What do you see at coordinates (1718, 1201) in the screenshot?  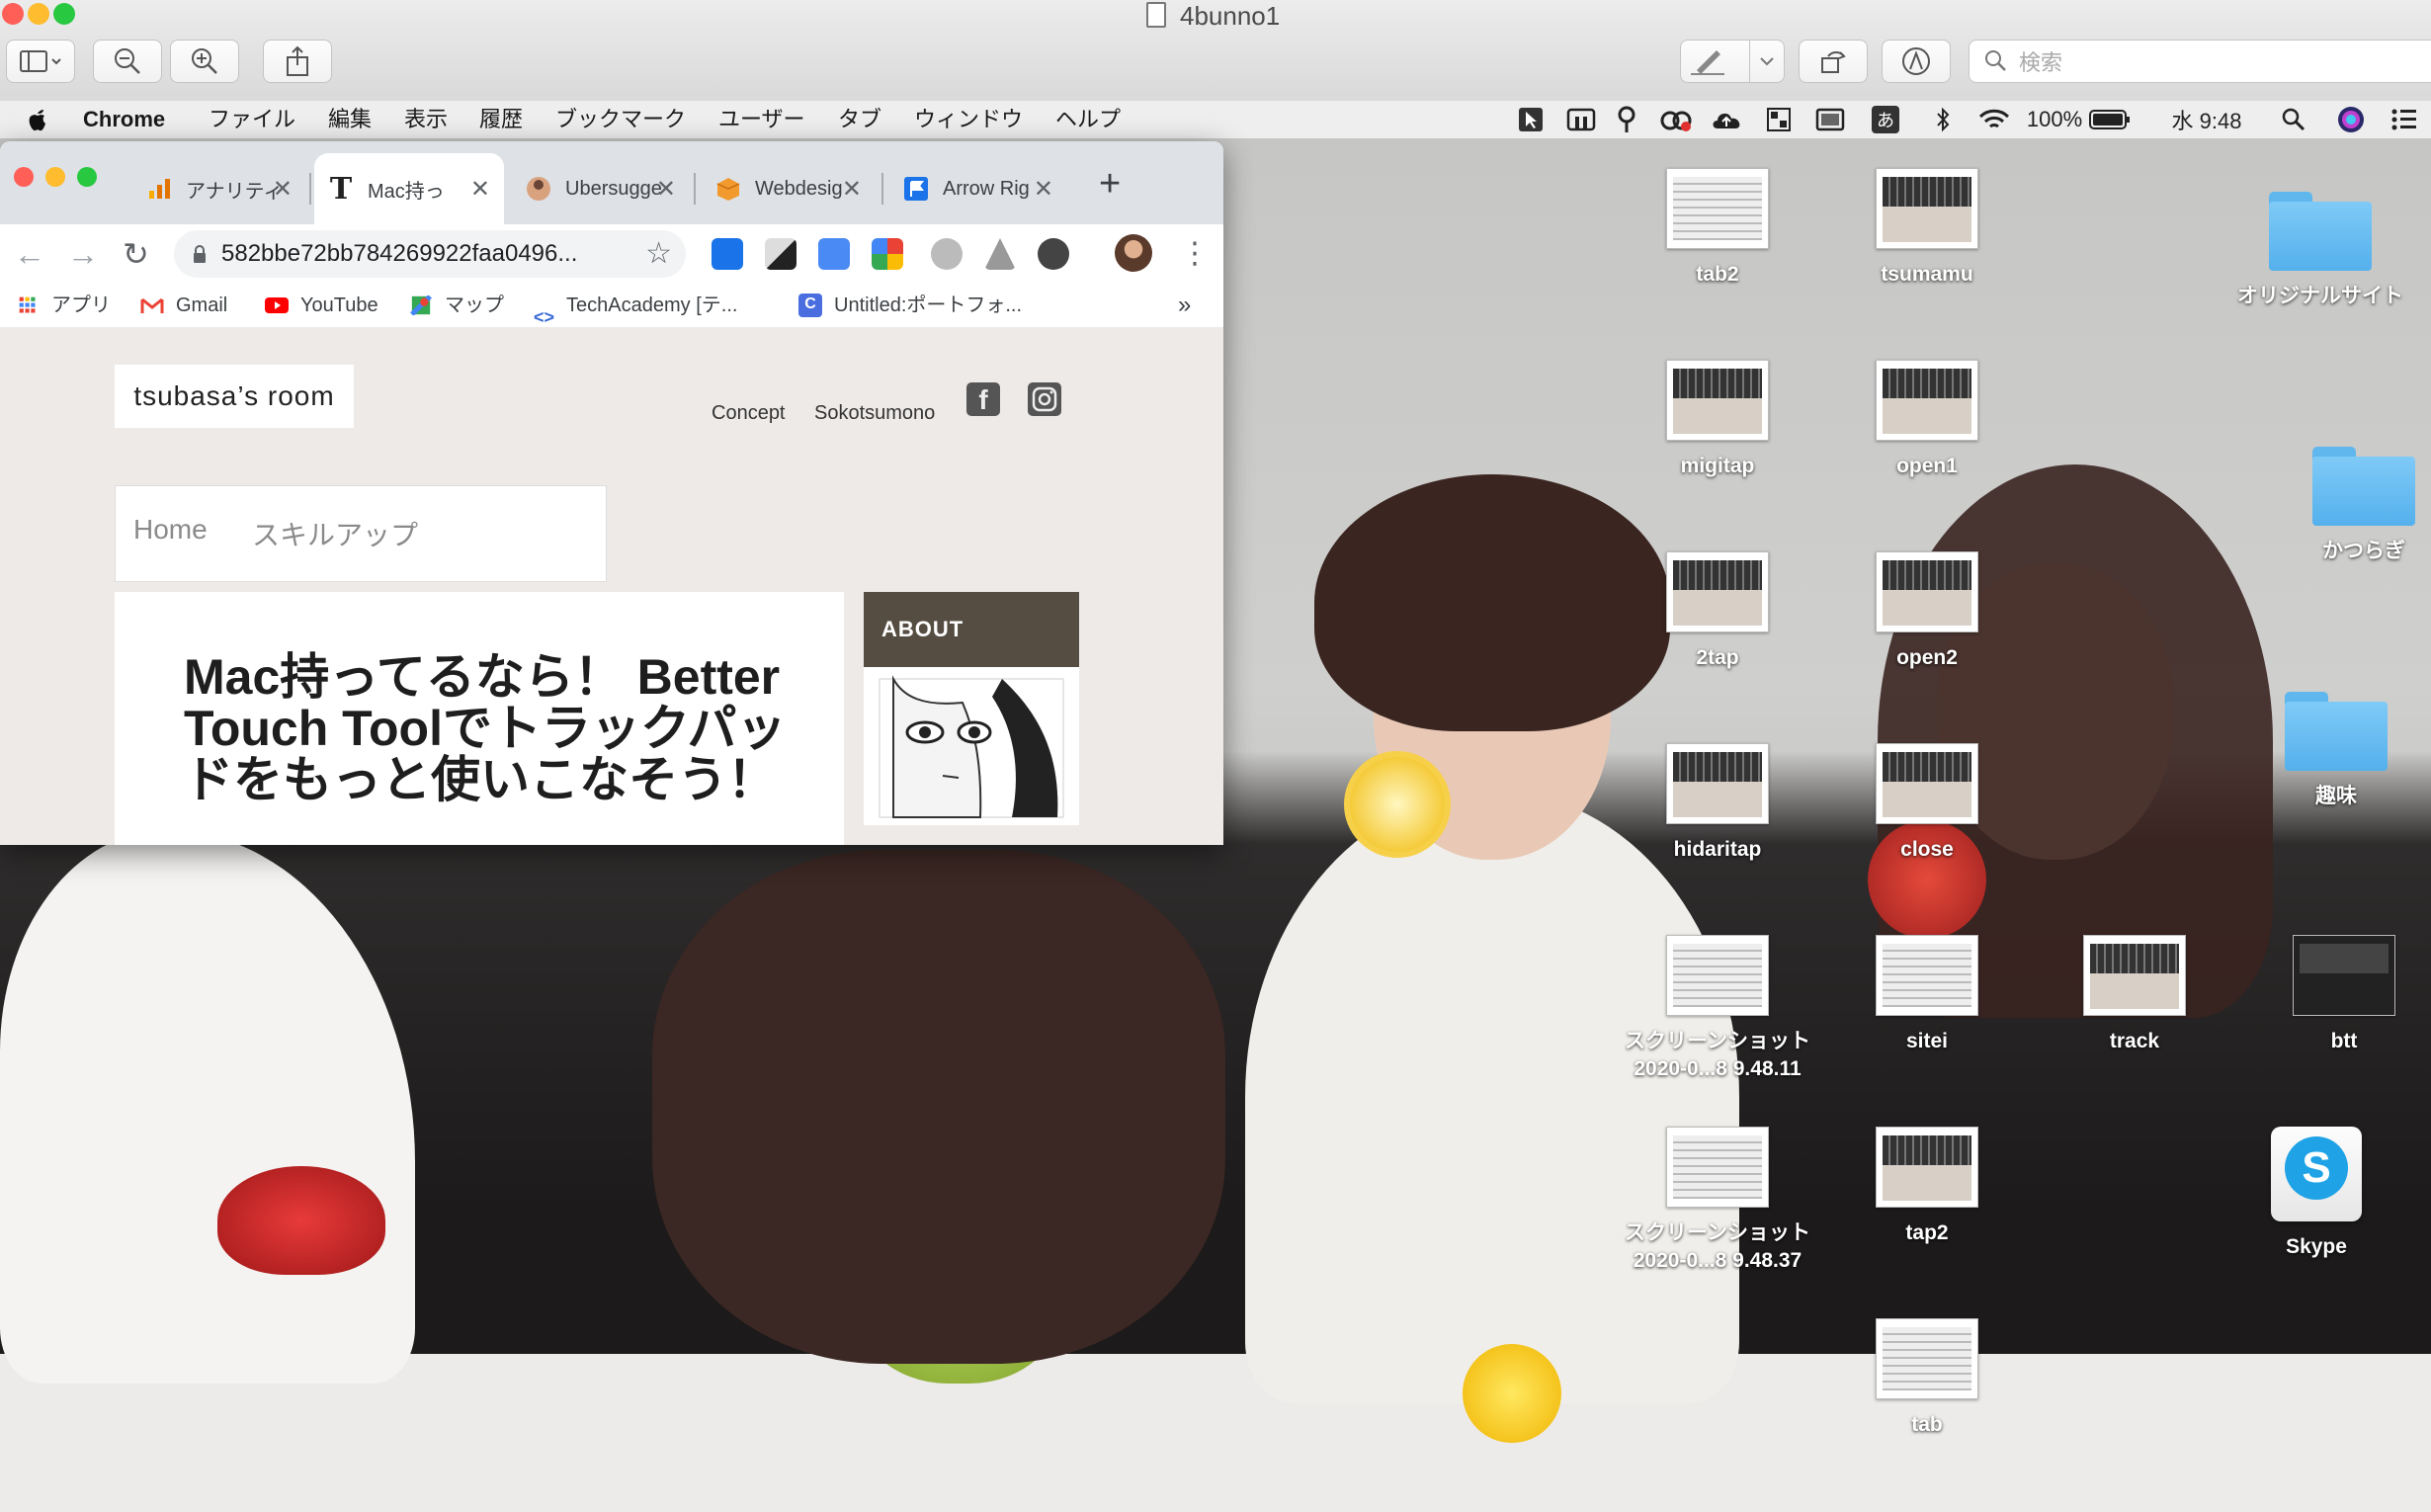 I see `desktop-icon: スクリーンショット 2020-0...8 9.48.37` at bounding box center [1718, 1201].